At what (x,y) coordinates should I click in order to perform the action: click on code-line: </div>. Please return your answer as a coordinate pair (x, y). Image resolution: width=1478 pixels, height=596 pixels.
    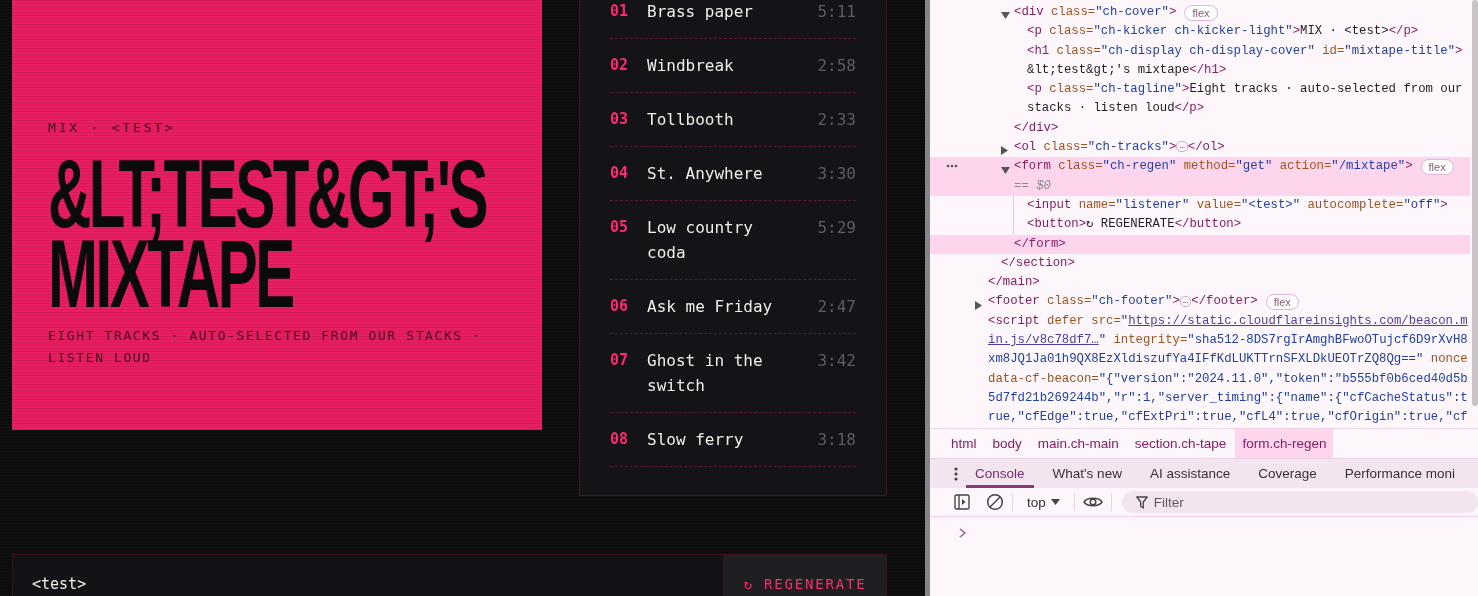
    Looking at the image, I should click on (1240, 128).